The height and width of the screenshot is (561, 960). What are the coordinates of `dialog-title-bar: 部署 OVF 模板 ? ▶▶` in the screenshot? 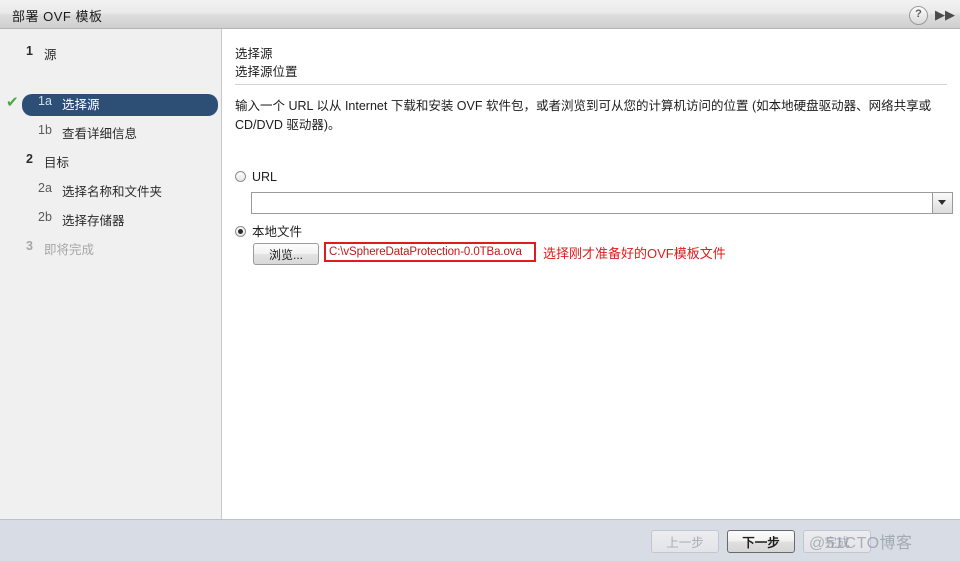 It's located at (480, 14).